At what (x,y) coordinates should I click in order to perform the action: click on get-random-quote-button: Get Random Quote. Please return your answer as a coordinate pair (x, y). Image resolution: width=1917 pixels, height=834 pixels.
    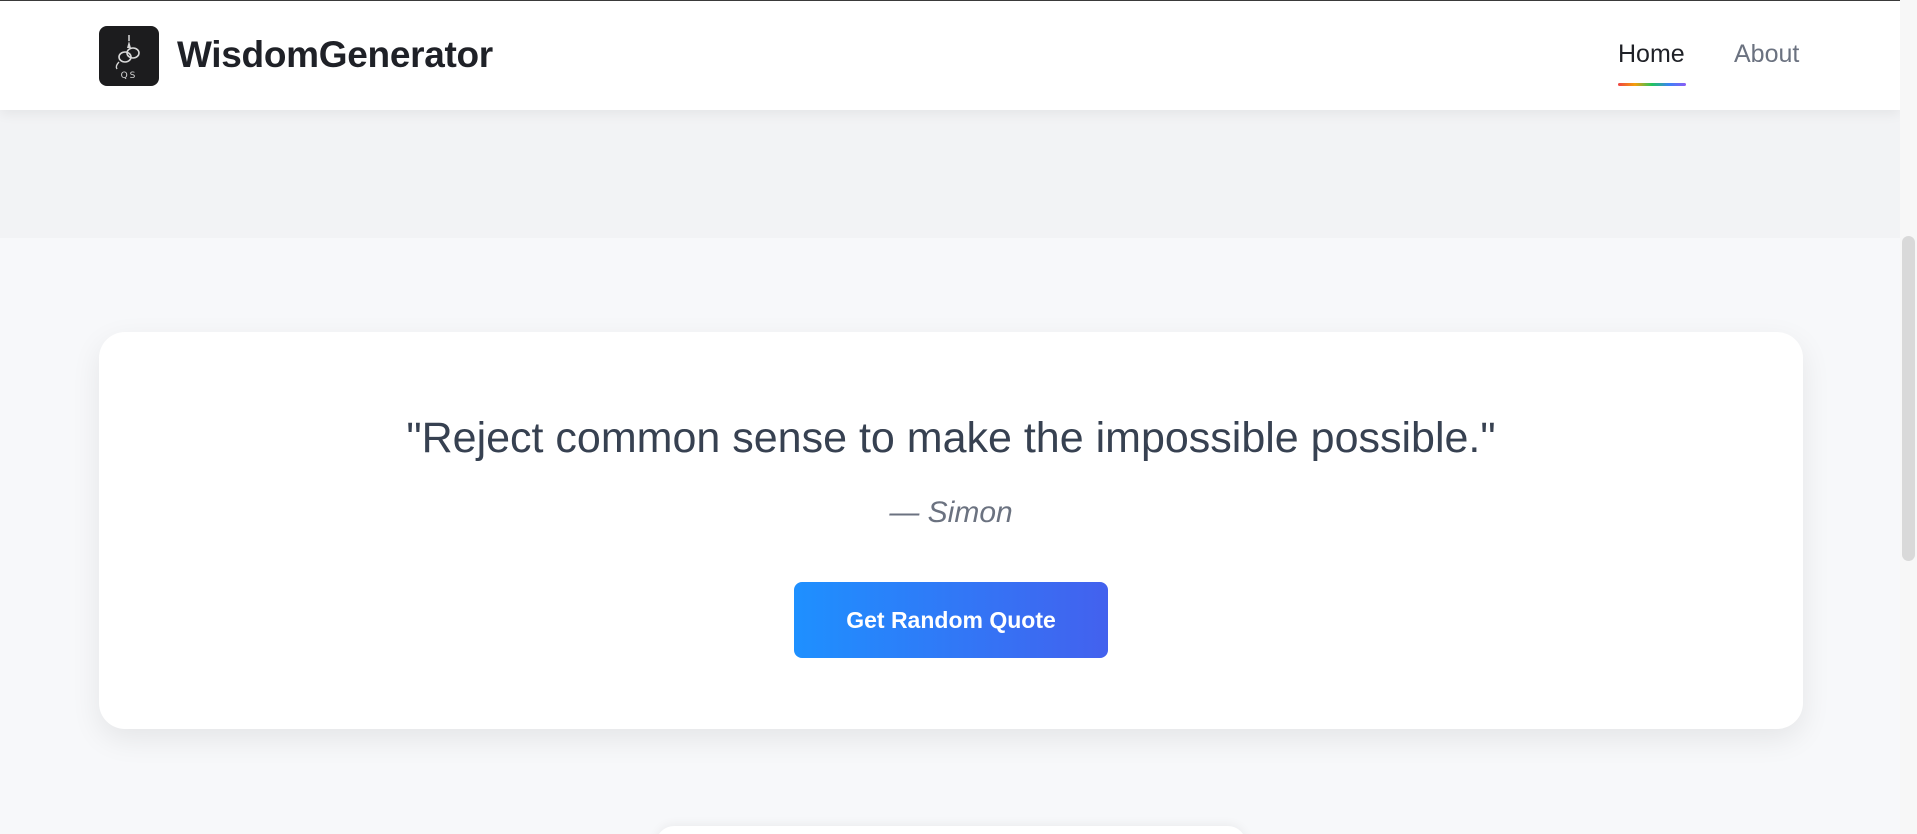
    Looking at the image, I should click on (951, 620).